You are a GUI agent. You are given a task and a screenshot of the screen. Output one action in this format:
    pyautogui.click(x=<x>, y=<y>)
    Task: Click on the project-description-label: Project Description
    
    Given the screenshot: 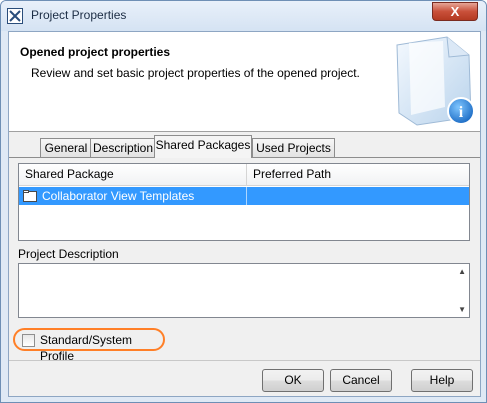 What is the action you would take?
    pyautogui.click(x=68, y=254)
    